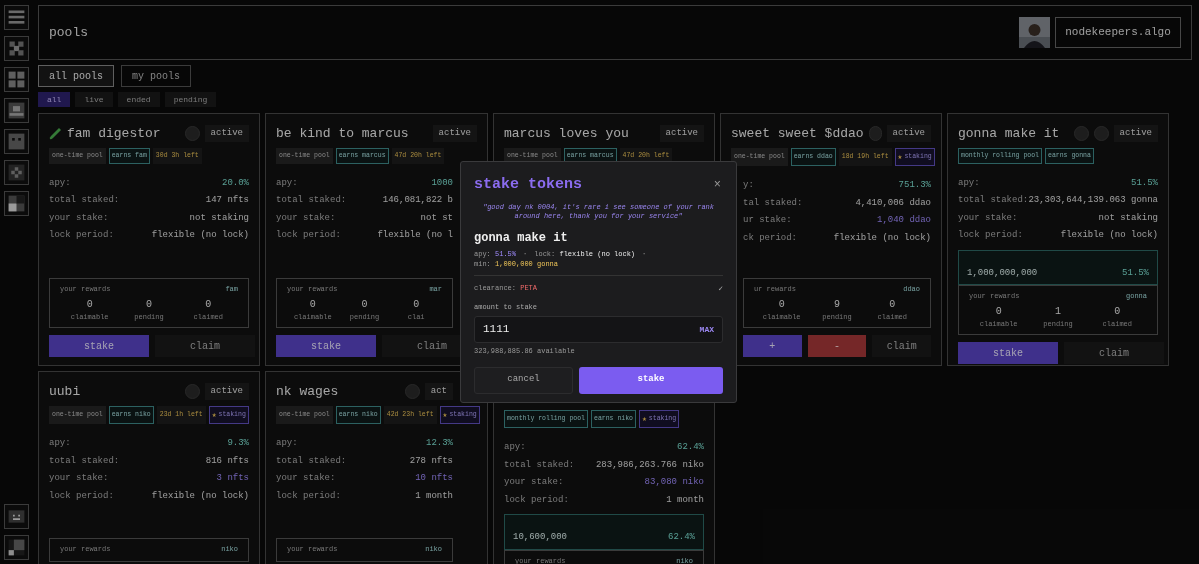 Image resolution: width=1199 pixels, height=564 pixels. Describe the element at coordinates (76, 76) in the screenshot. I see `view-tab: all pools` at that location.